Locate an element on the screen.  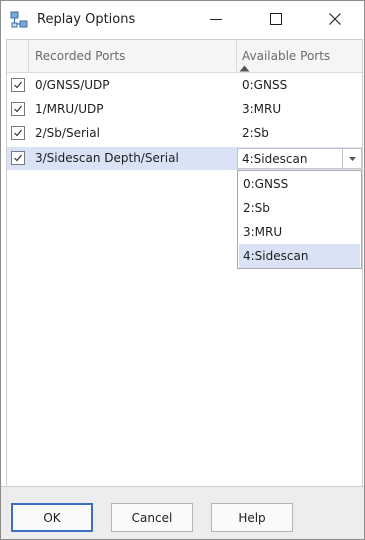
available-port-cell: 0:GNSS is located at coordinates (264, 85).